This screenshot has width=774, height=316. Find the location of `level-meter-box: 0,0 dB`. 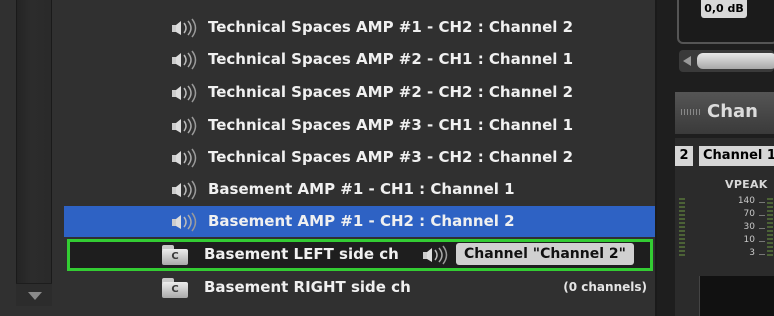

level-meter-box: 0,0 dB is located at coordinates (725, 22).